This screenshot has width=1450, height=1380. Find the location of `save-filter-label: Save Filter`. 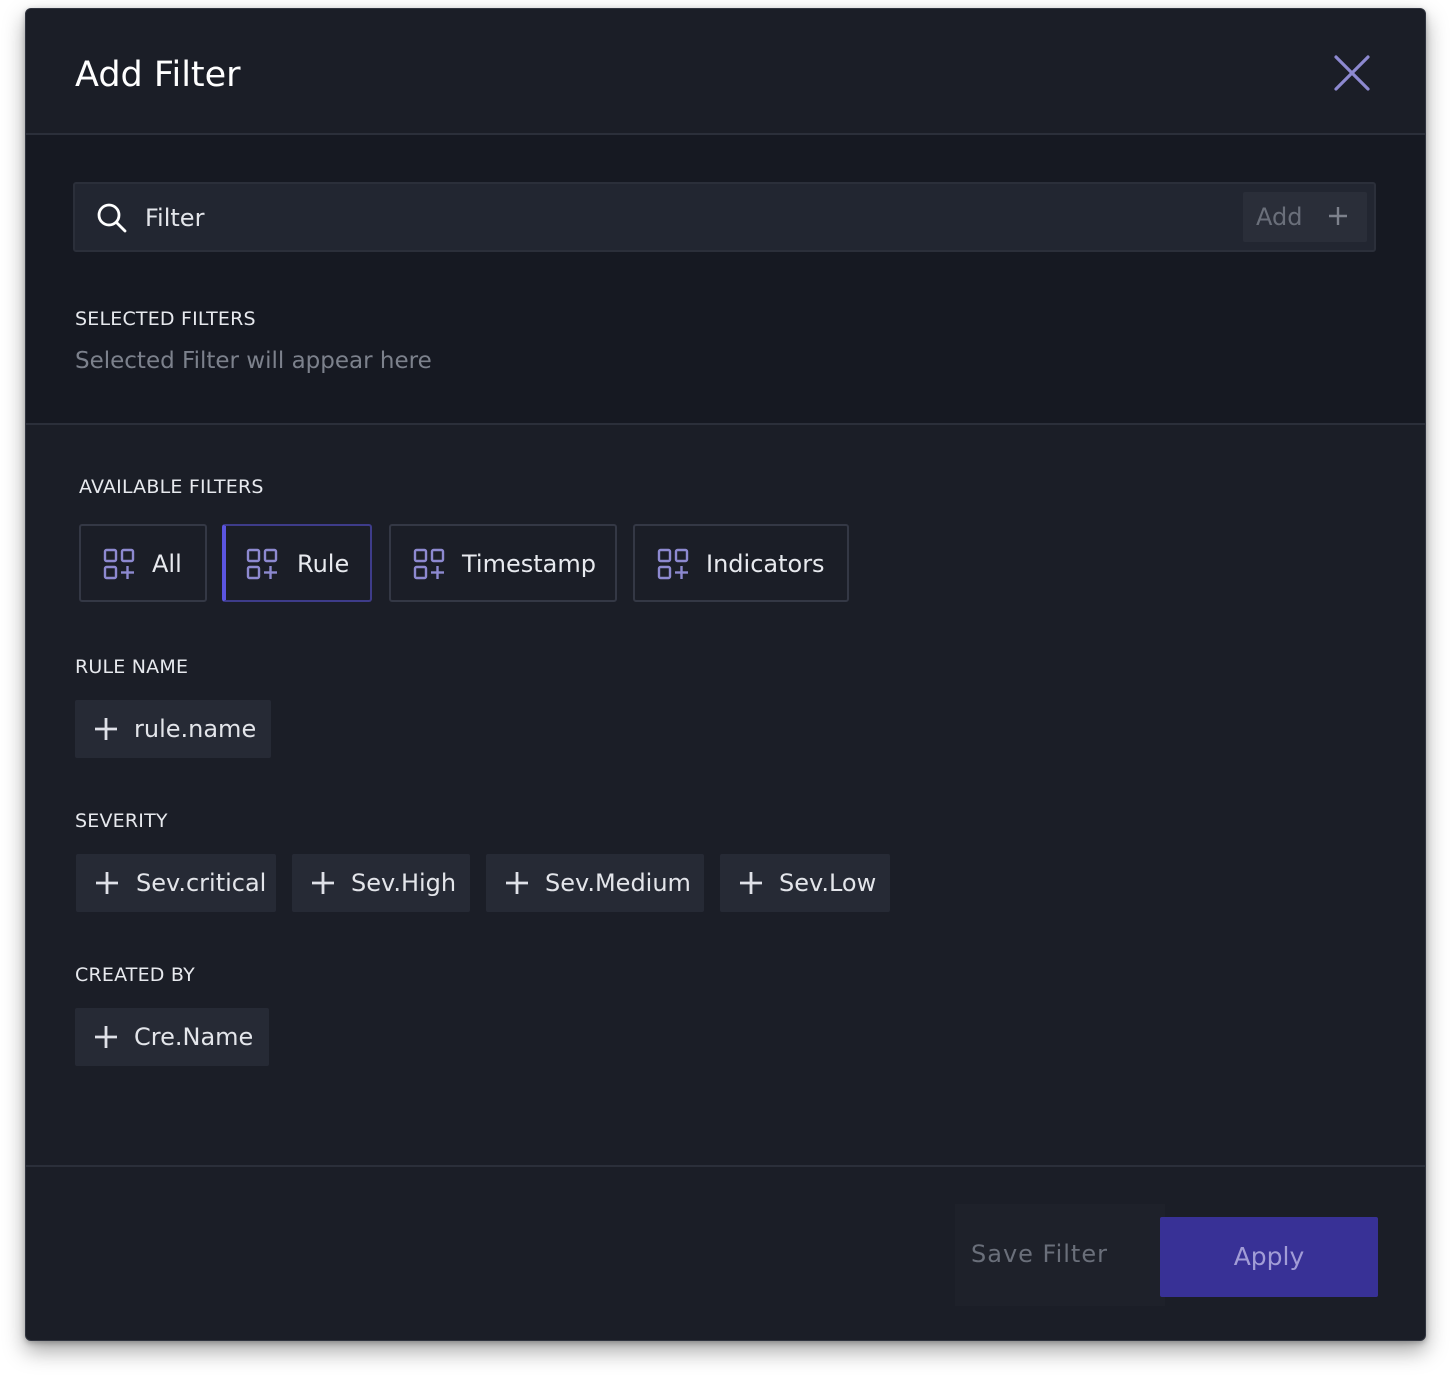

save-filter-label: Save Filter is located at coordinates (1039, 1254).